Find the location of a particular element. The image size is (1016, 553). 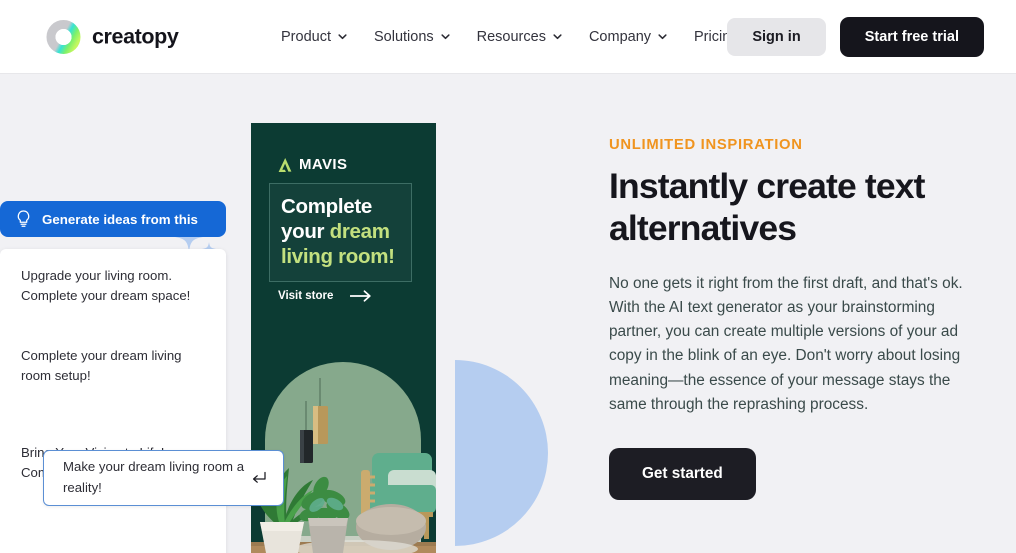

nav-label: Solutions is located at coordinates (403, 36).